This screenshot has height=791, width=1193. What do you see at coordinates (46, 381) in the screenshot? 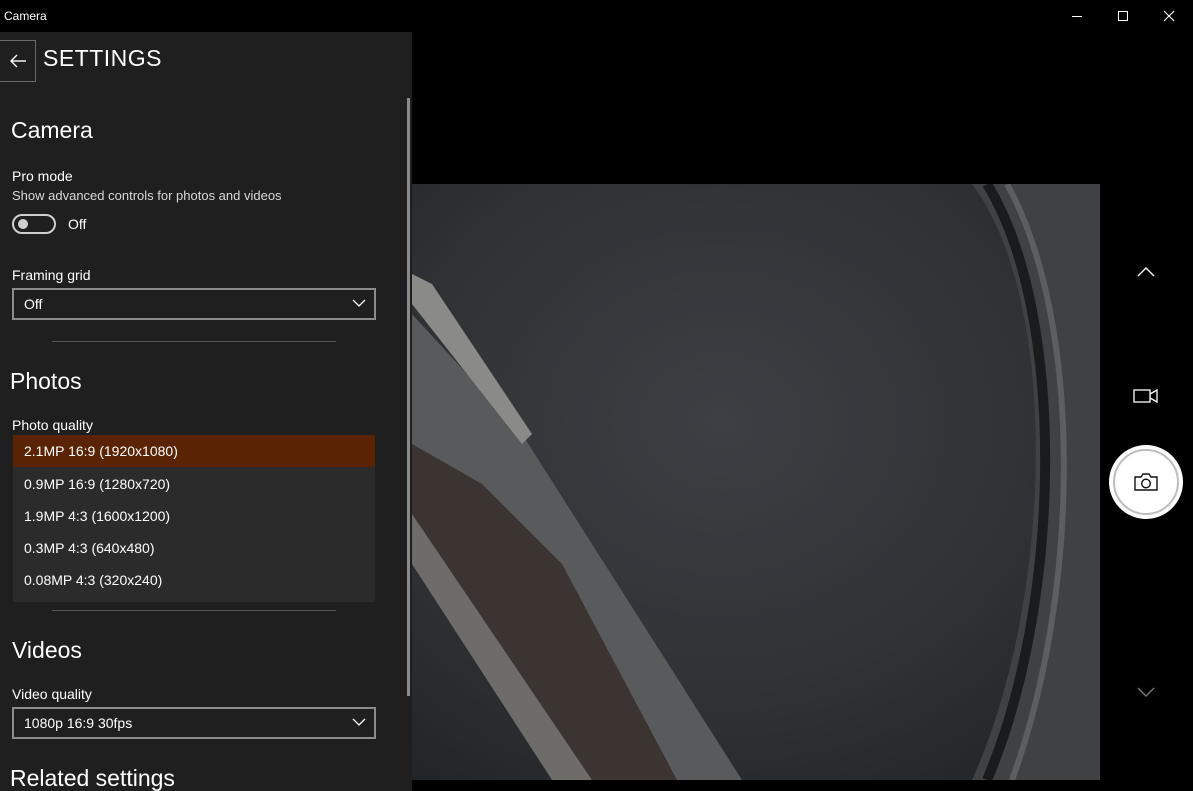
I see `photos-section-heading: Photos` at bounding box center [46, 381].